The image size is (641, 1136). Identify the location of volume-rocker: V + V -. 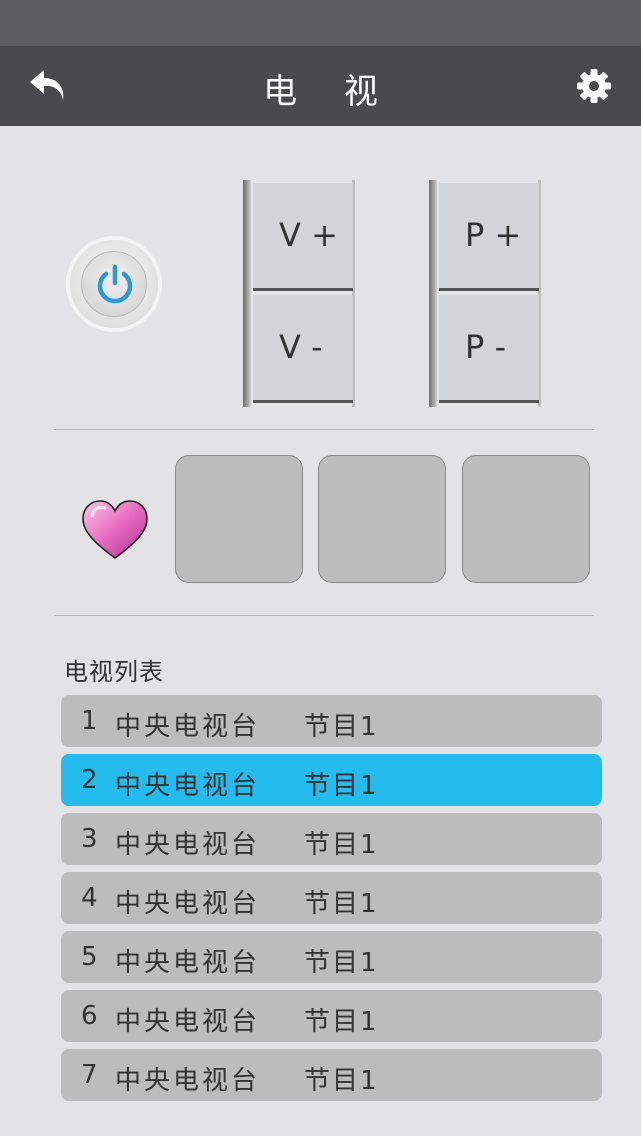
(299, 293).